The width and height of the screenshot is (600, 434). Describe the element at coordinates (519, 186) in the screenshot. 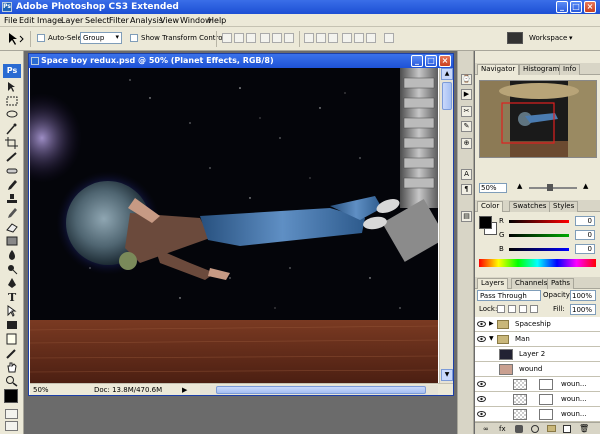

I see `zoom-out-icon: ▲` at that location.